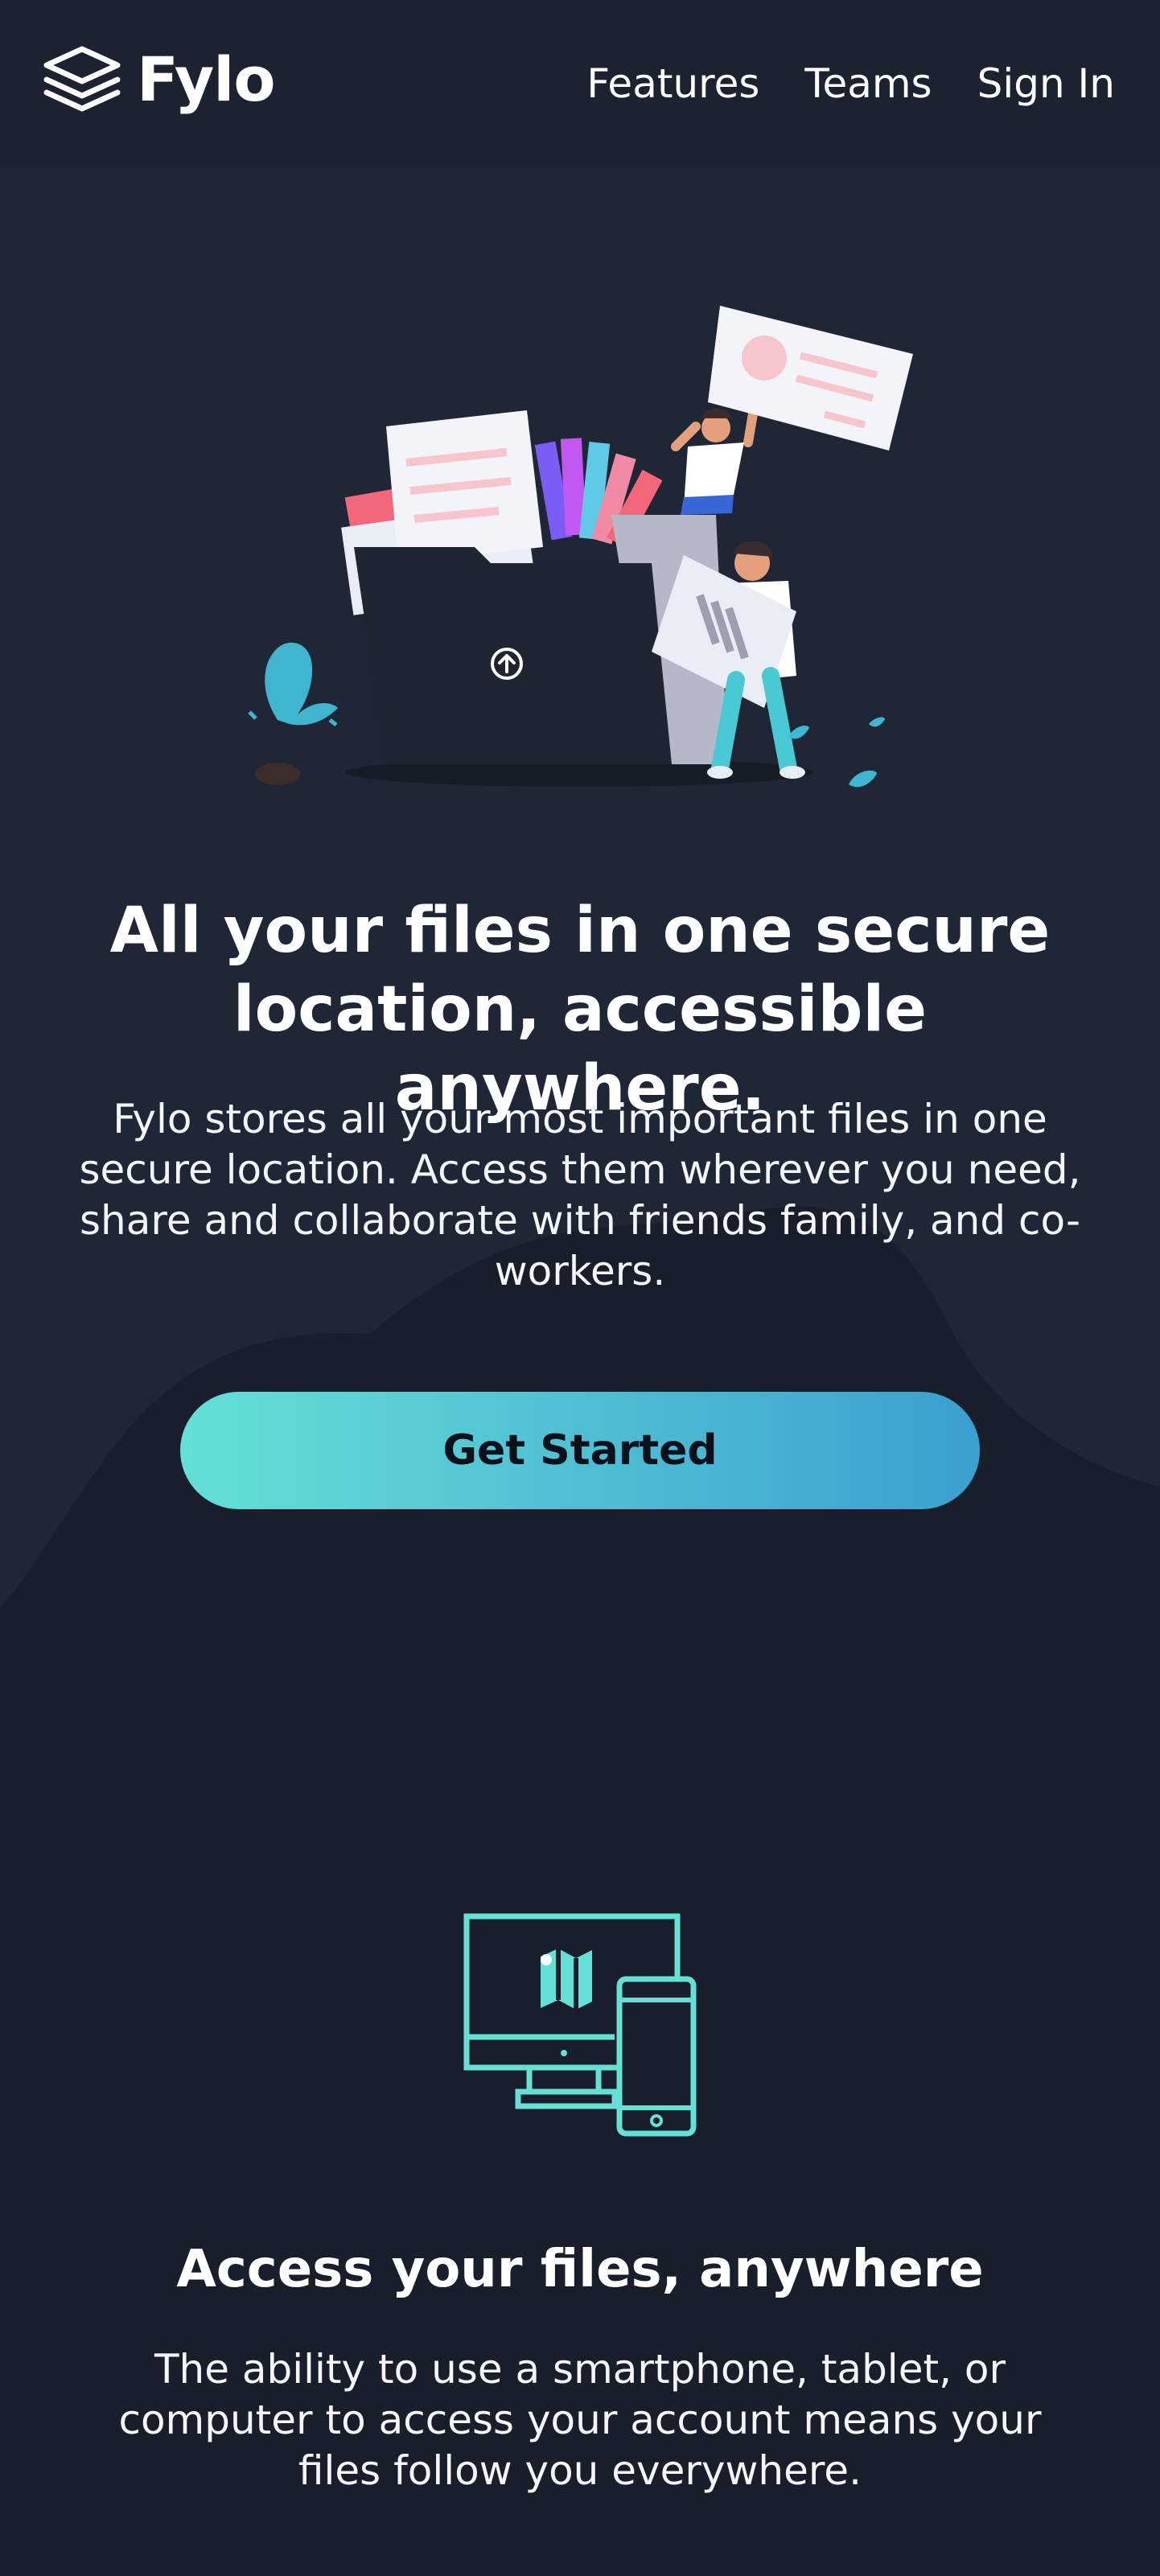 This screenshot has width=1160, height=2576. I want to click on feature-title: Access your files, anywhere, so click(580, 2269).